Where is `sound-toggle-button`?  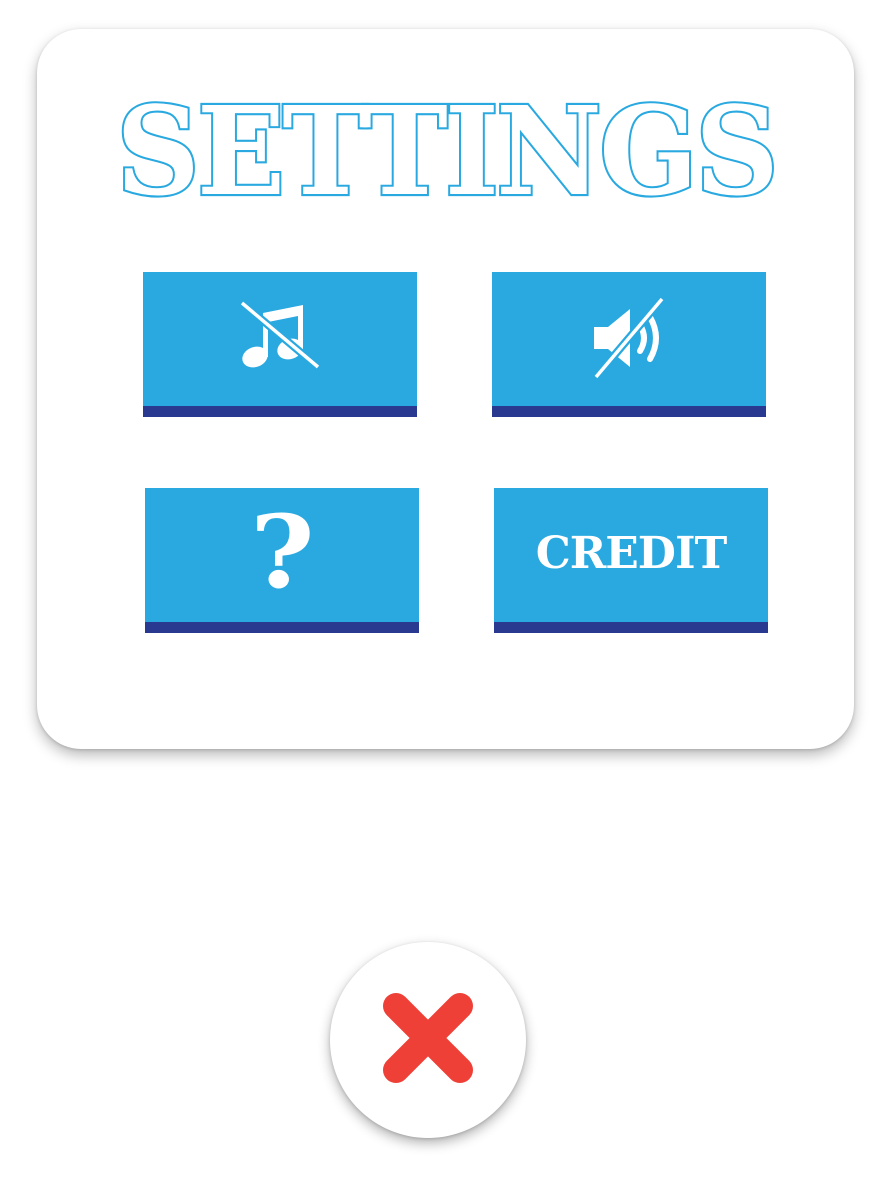
sound-toggle-button is located at coordinates (629, 344).